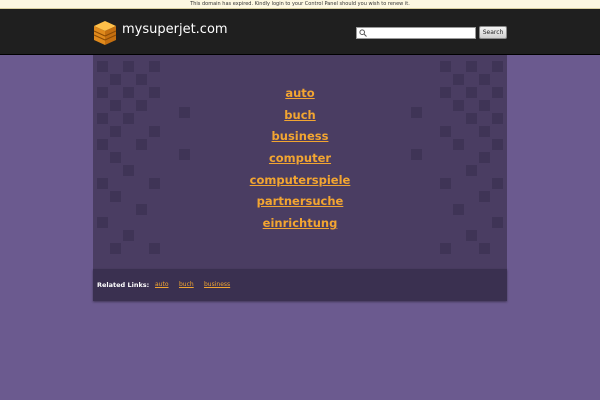 This screenshot has width=600, height=400. What do you see at coordinates (300, 202) in the screenshot?
I see `main-link-partnersuche: partnersuche` at bounding box center [300, 202].